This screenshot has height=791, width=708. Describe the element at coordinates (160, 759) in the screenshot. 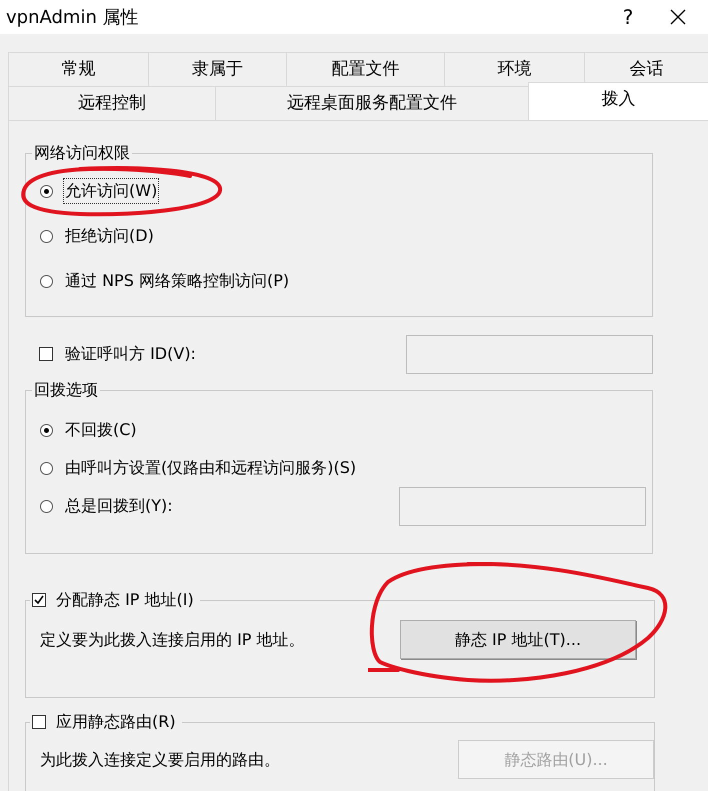

I see `description-text: 为此拨入连接定义要启用的路由。` at that location.